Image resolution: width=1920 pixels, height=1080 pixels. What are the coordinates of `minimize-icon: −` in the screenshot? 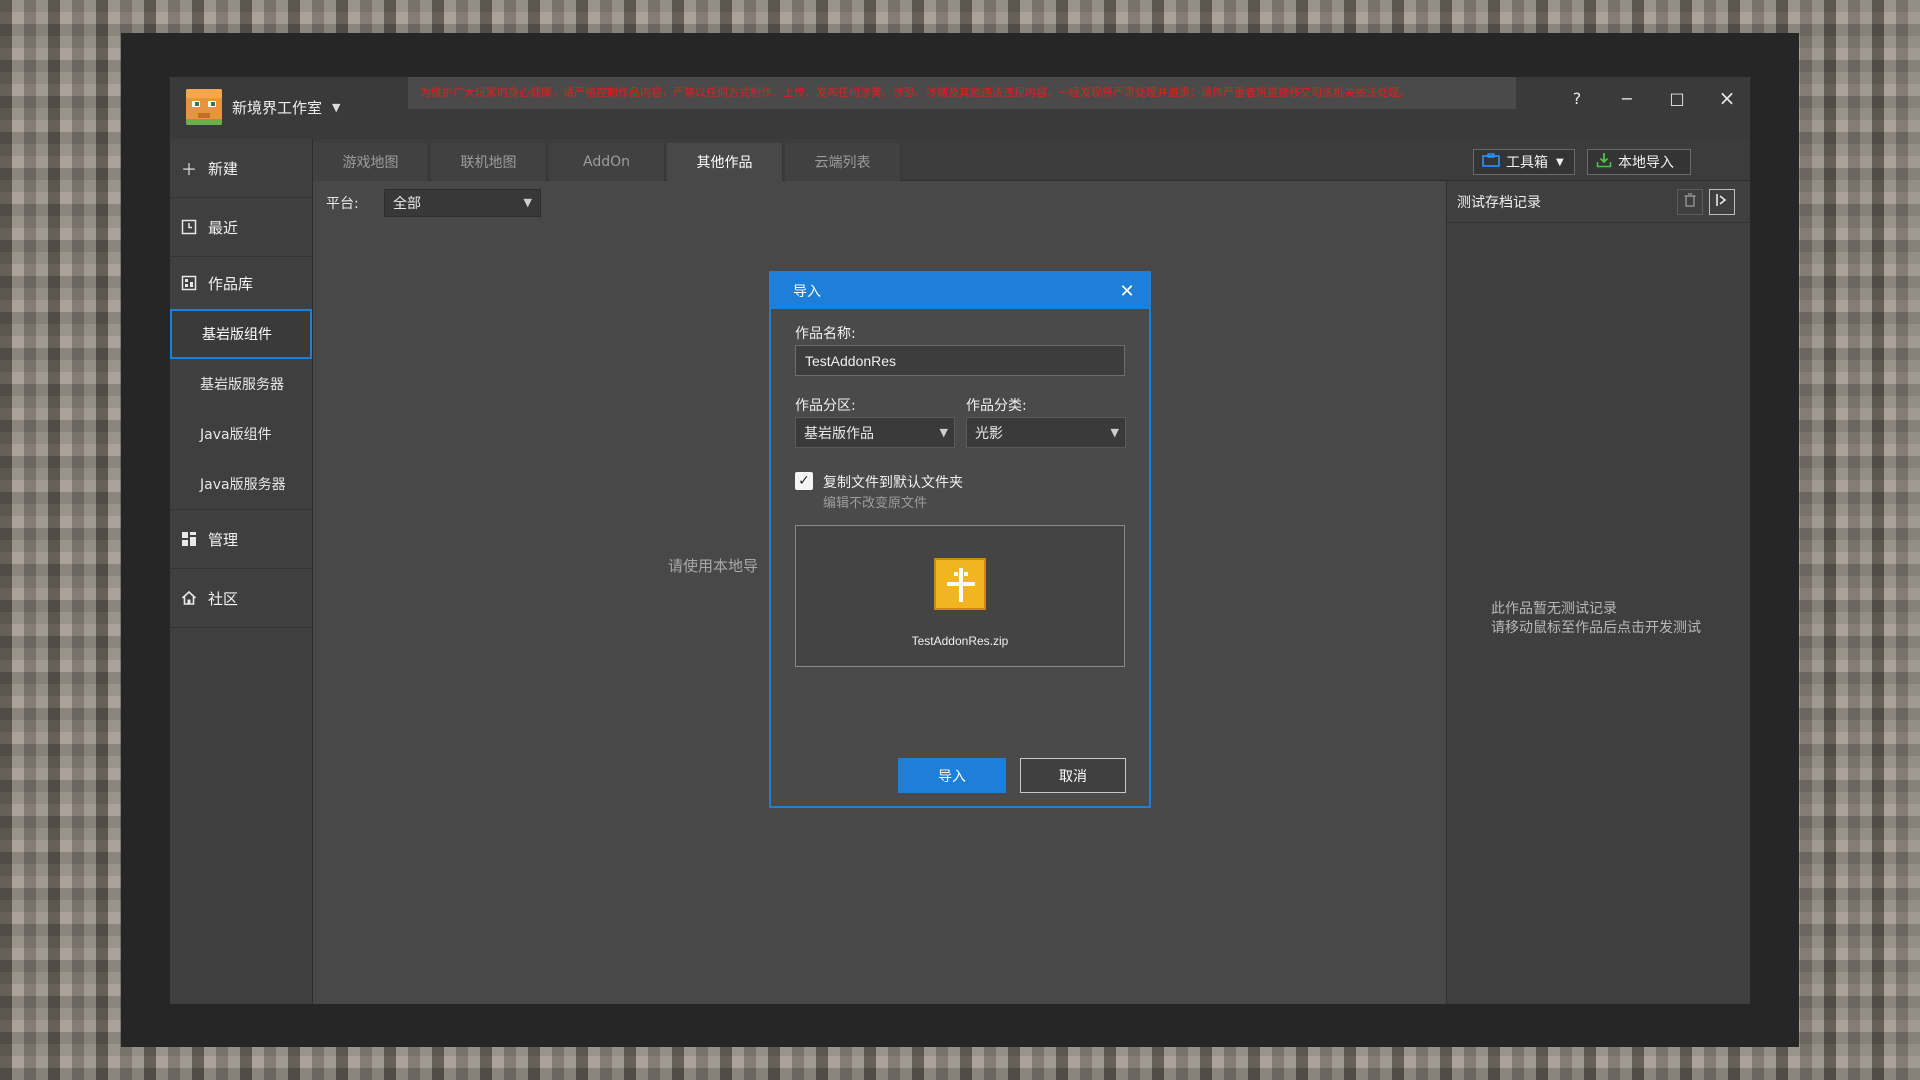 It's located at (1627, 98).